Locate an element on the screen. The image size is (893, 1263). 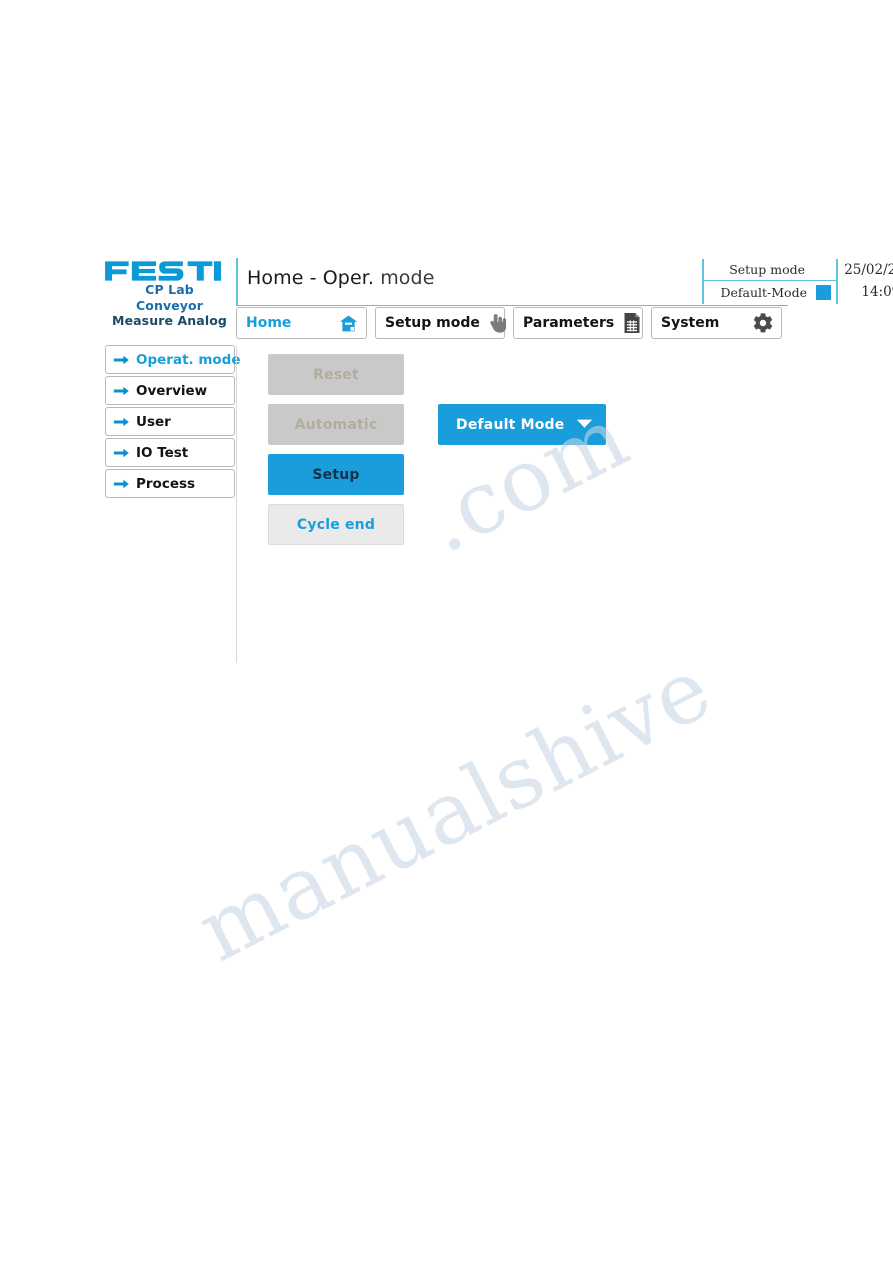
status-submode-label: Default-Mode is located at coordinates (763, 292).